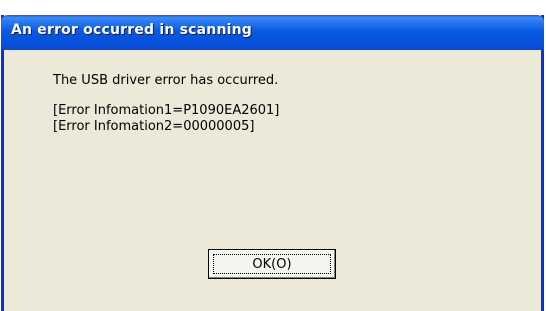 This screenshot has height=311, width=546. I want to click on error-info-2: [Error Infomation2=00000005], so click(154, 126).